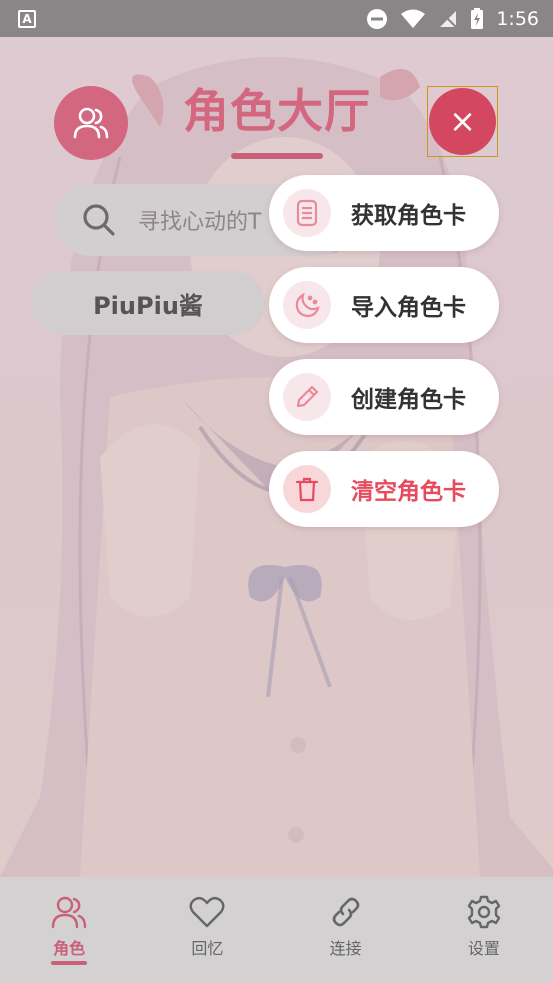 This screenshot has height=983, width=553. I want to click on card-stack-icon, so click(307, 213).